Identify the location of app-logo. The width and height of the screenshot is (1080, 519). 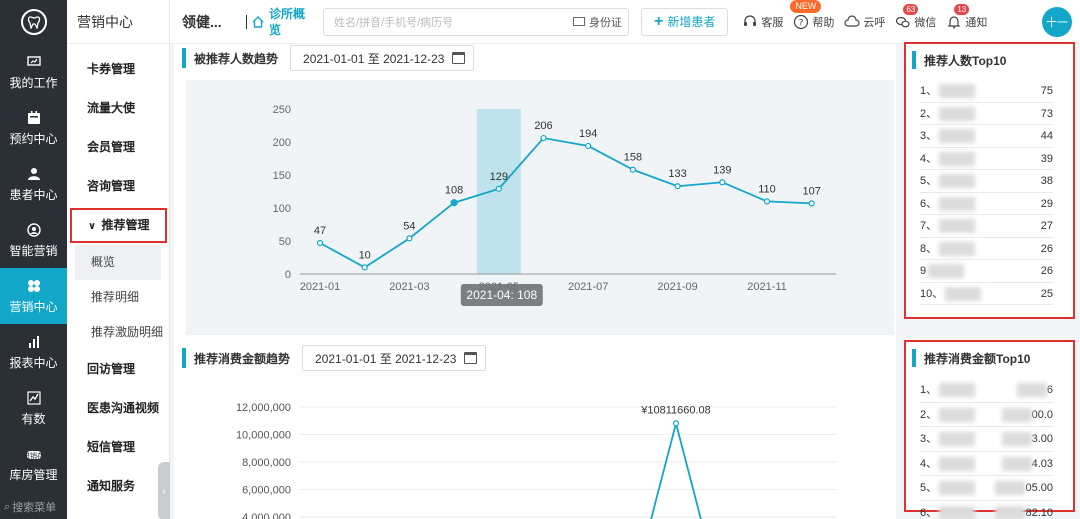
(33, 22).